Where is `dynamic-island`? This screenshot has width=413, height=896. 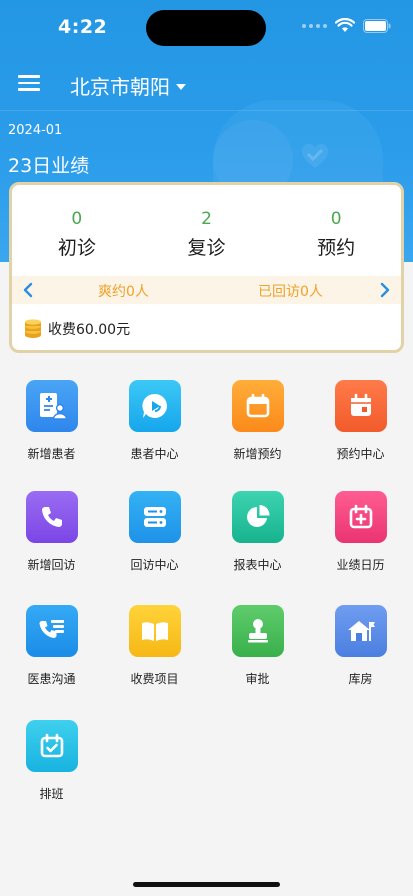
dynamic-island is located at coordinates (206, 28).